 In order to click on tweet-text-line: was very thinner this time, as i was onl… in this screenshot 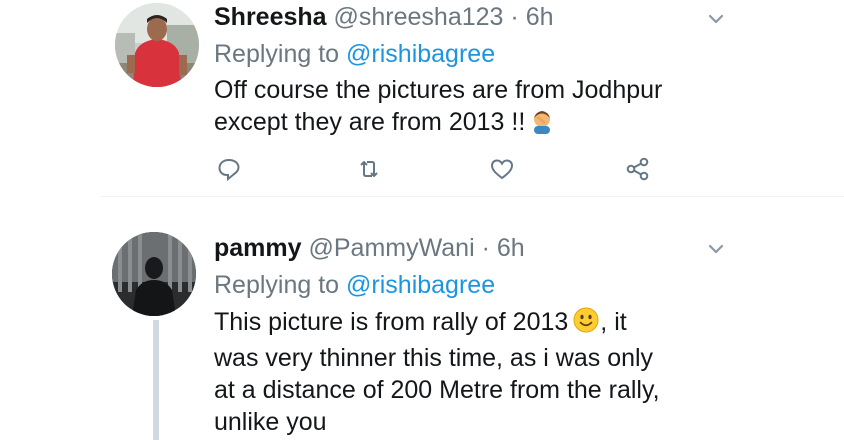, I will do `click(434, 358)`.